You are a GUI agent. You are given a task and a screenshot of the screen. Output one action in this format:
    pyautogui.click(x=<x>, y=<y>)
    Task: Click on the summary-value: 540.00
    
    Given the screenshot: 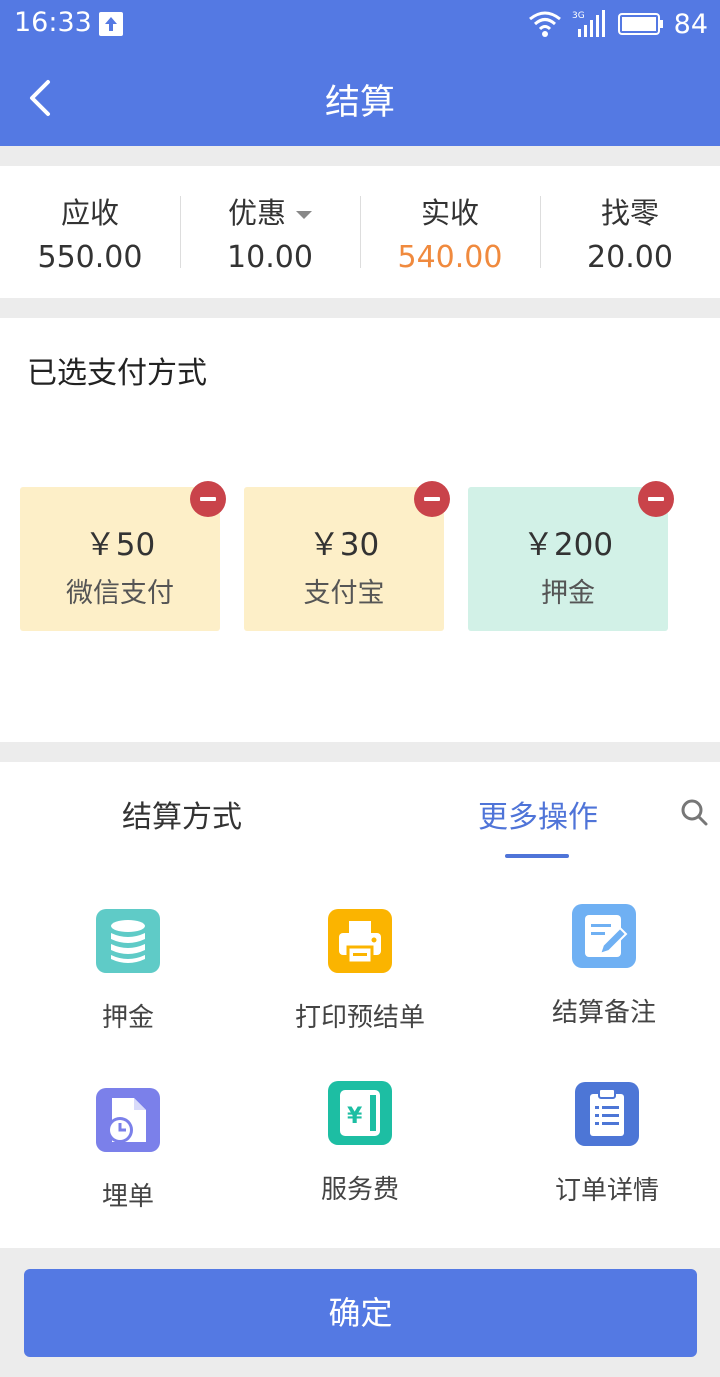 What is the action you would take?
    pyautogui.click(x=450, y=257)
    